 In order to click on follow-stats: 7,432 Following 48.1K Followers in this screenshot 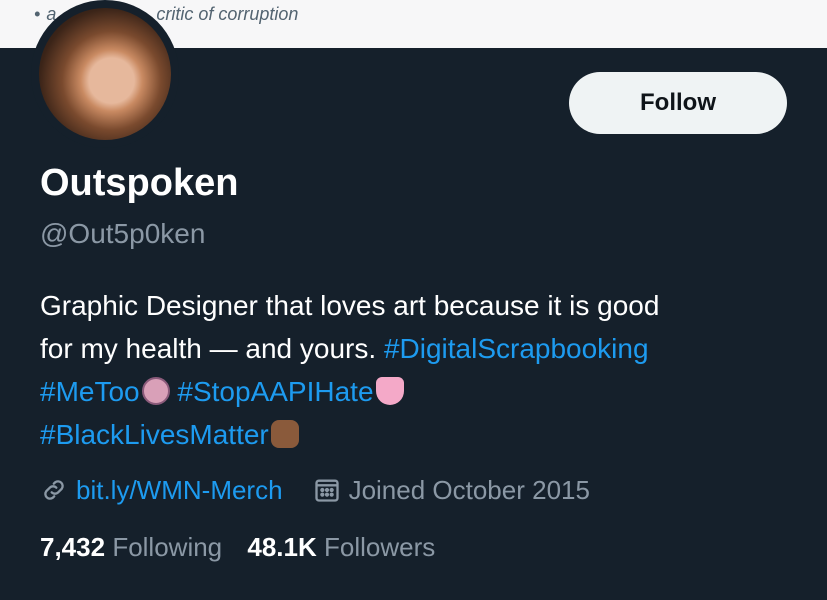, I will do `click(246, 547)`.